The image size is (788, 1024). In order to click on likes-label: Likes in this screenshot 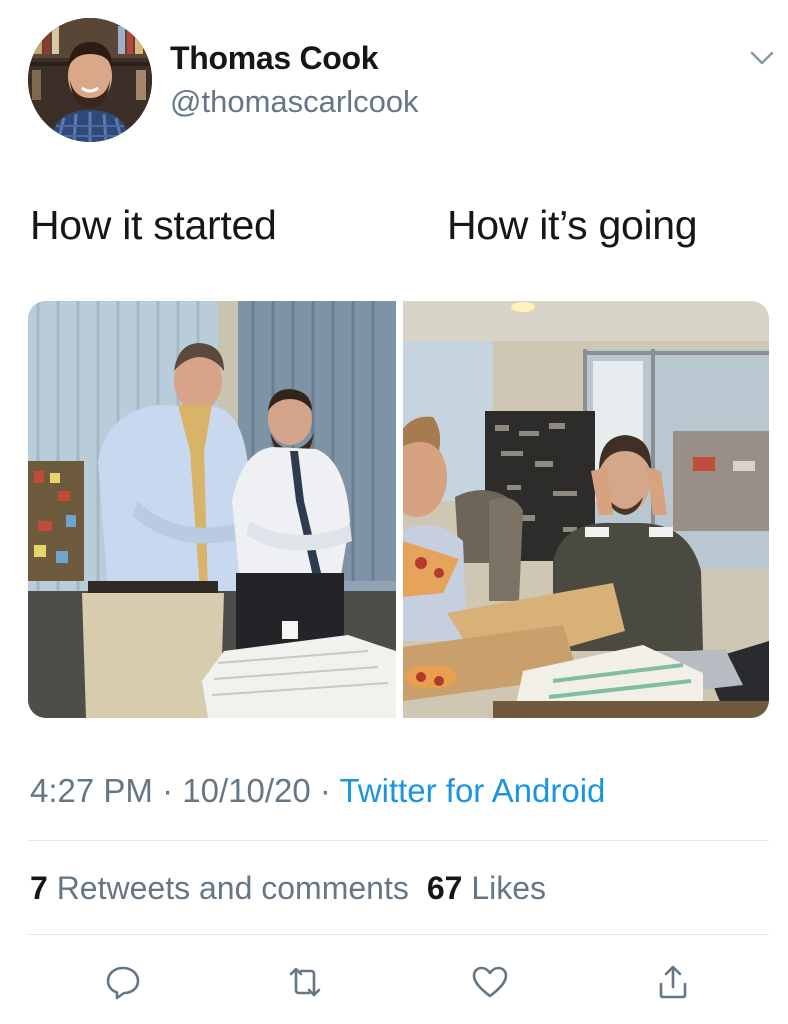, I will do `click(504, 888)`.